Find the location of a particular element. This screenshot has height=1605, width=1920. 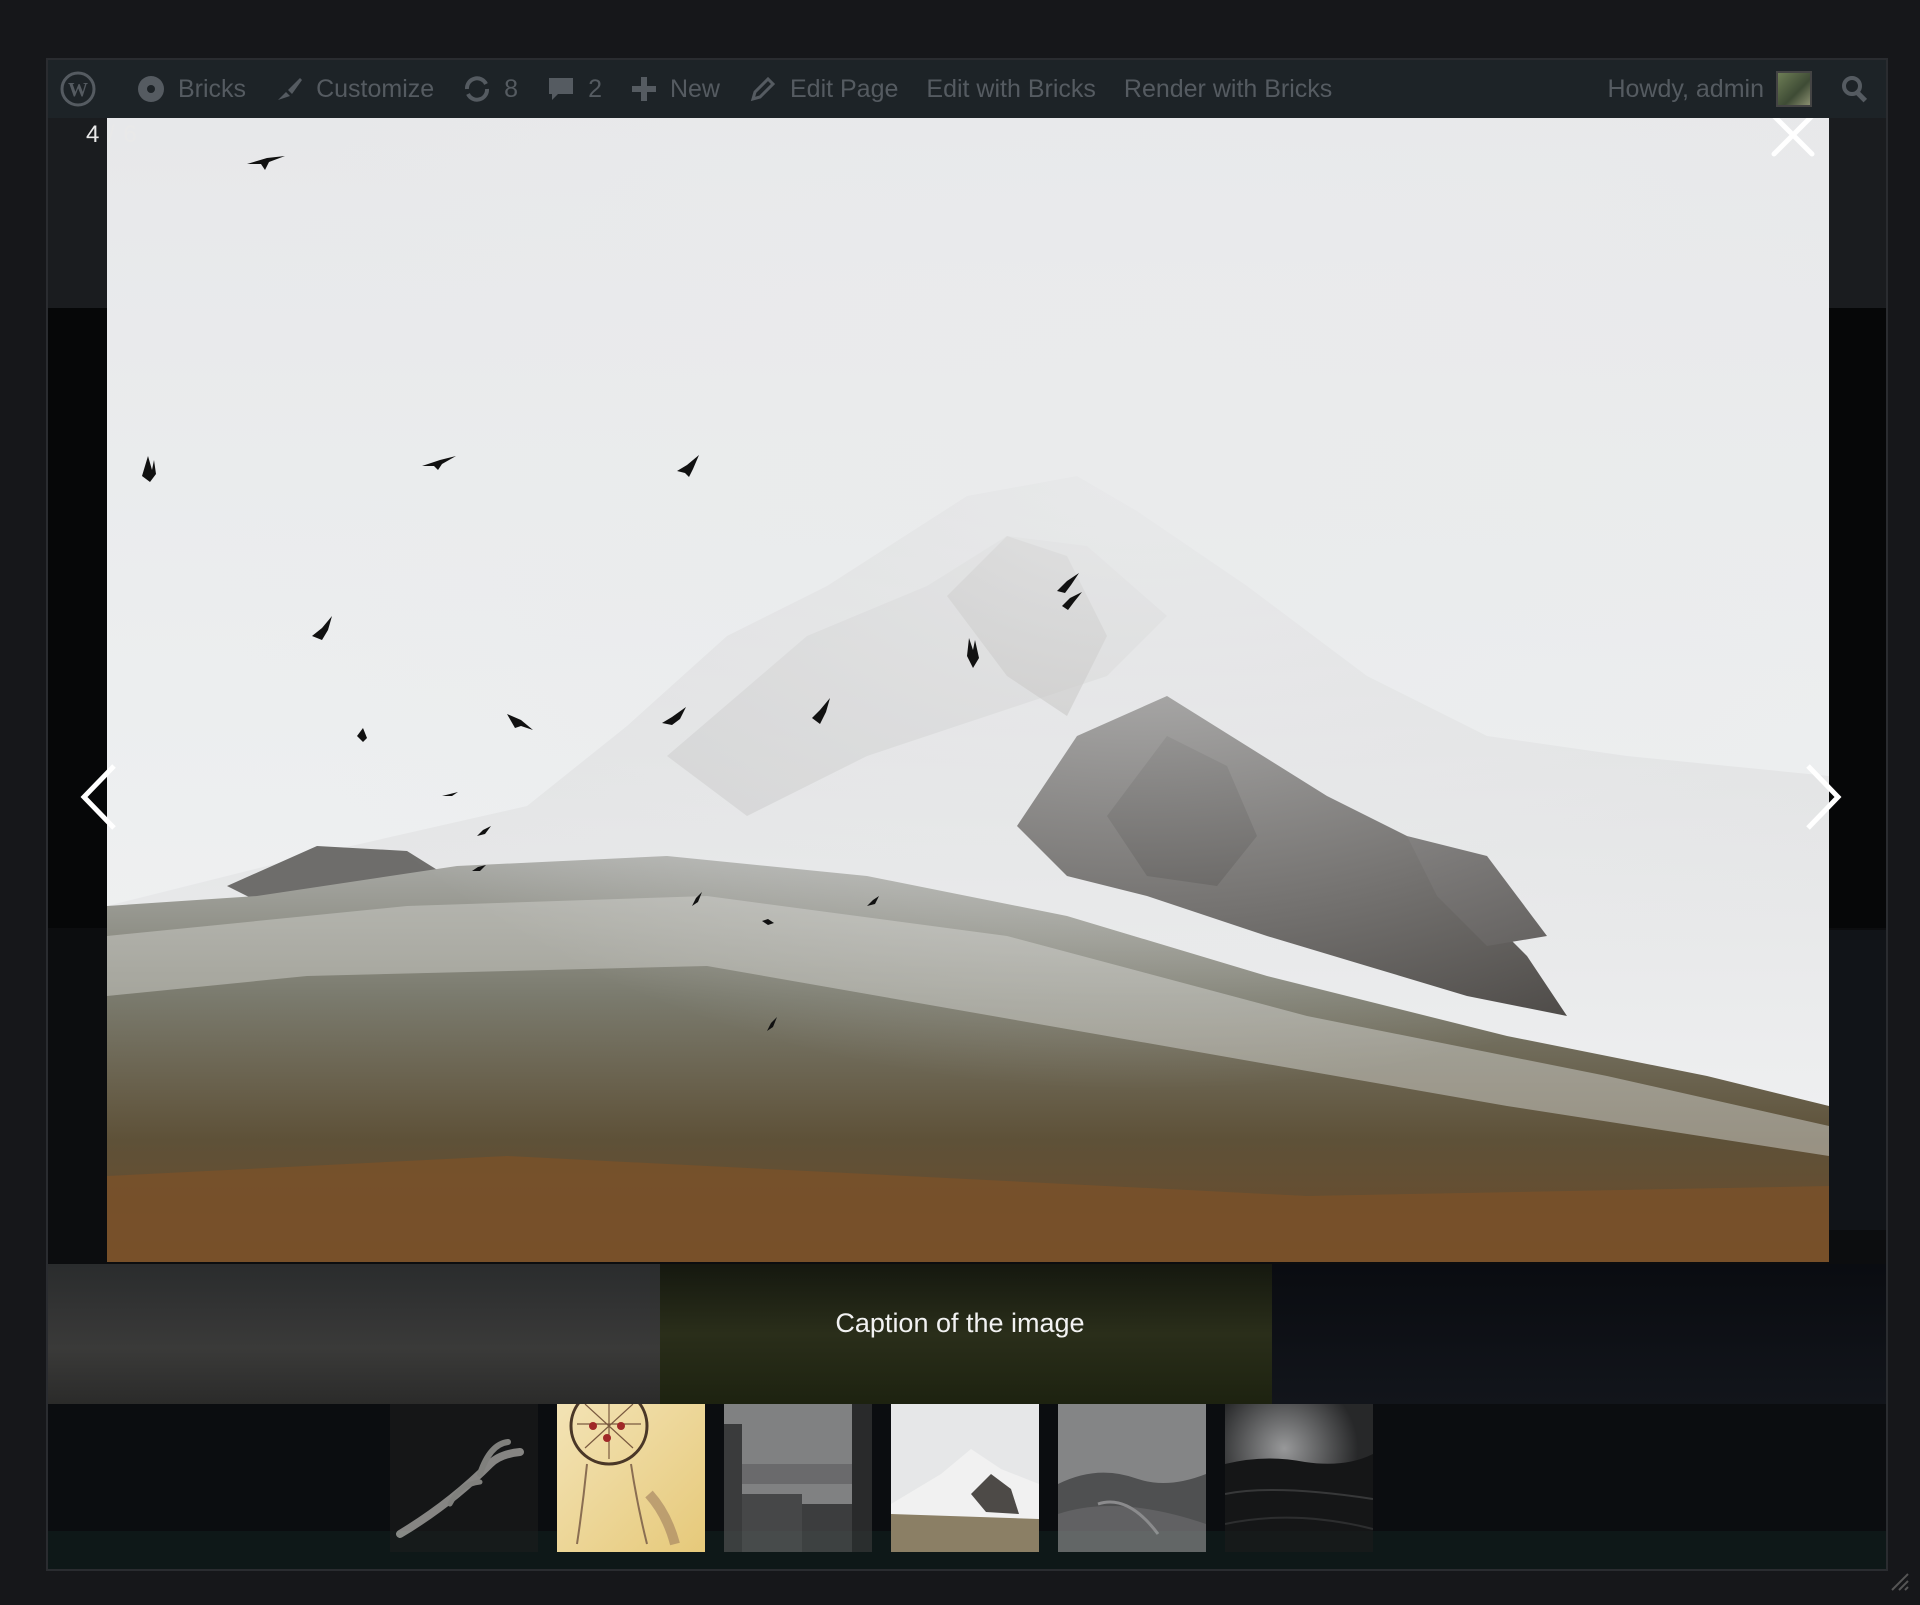

chevron-left-icon is located at coordinates (98, 797).